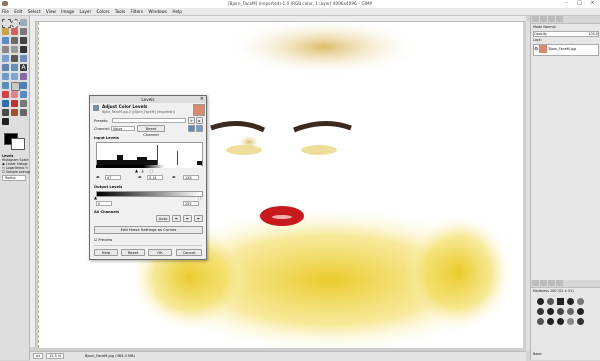 The height and width of the screenshot is (361, 600). I want to click on input-low-spin: 47, so click(113, 177).